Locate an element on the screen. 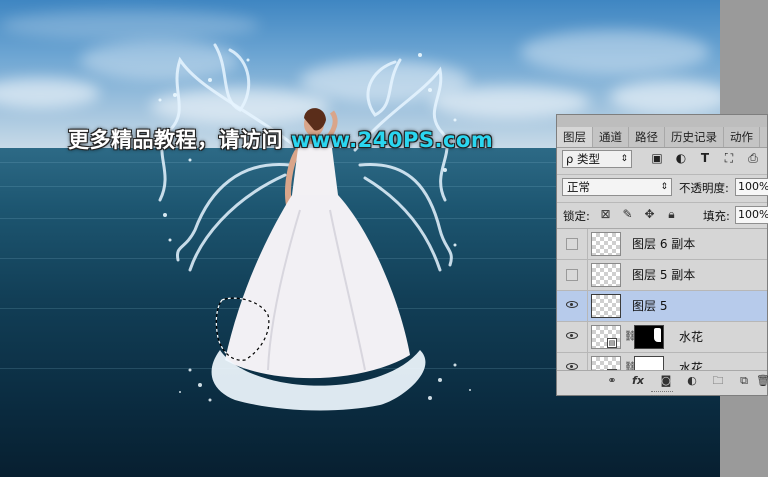 This screenshot has height=477, width=768. opacity-field: 100% is located at coordinates (751, 187).